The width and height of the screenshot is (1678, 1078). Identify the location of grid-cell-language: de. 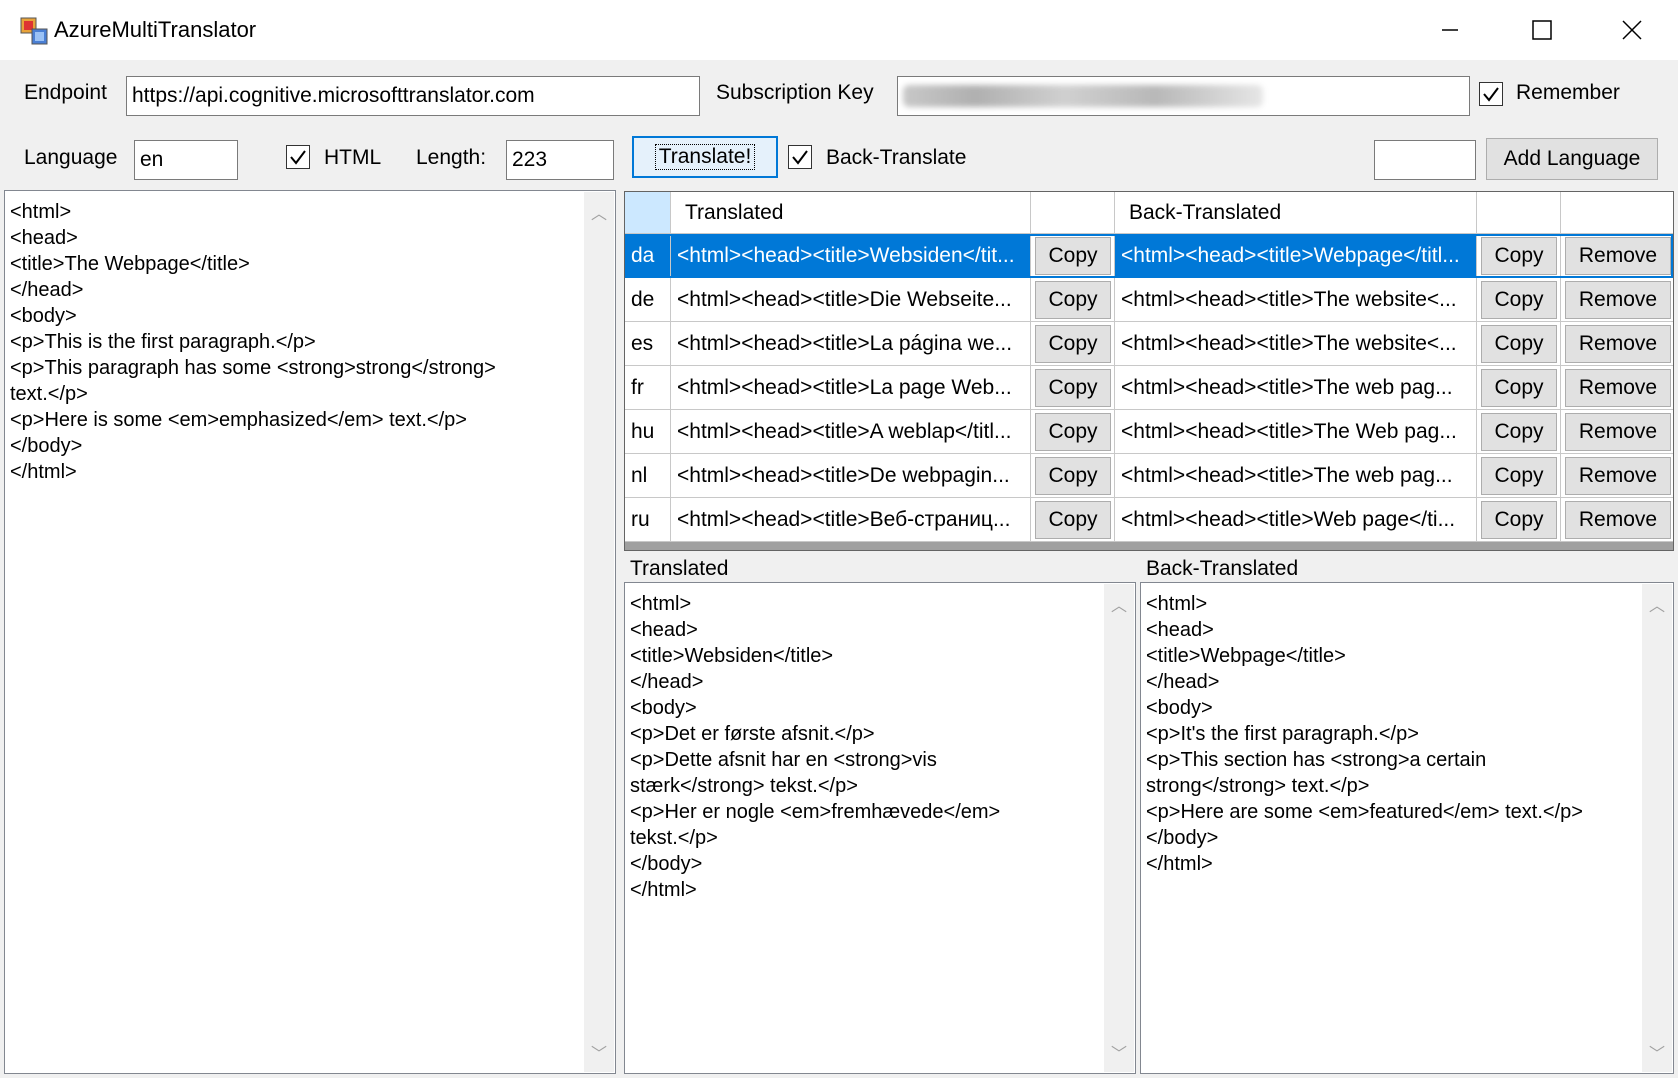
(648, 300).